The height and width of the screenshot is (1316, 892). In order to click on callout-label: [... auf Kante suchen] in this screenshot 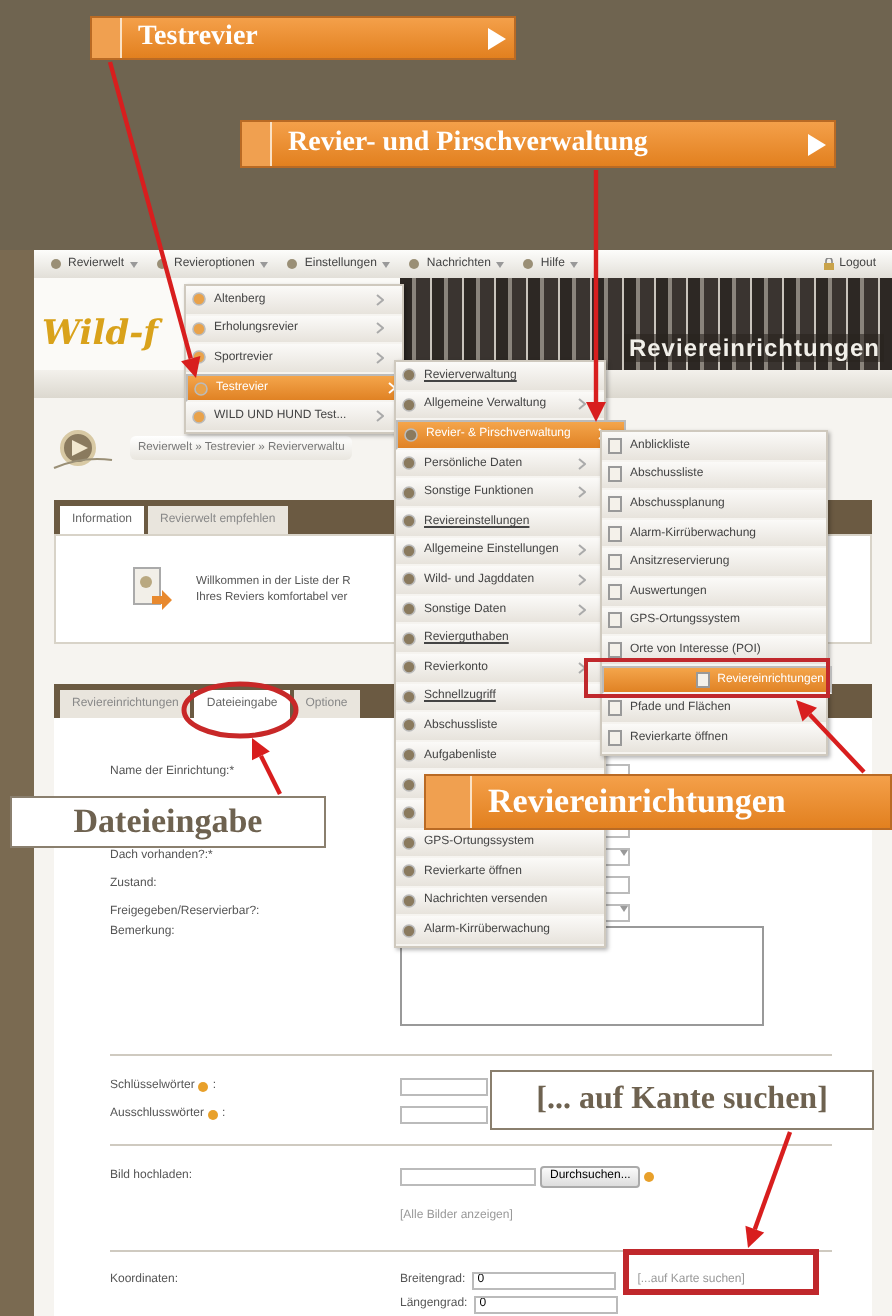, I will do `click(682, 1100)`.